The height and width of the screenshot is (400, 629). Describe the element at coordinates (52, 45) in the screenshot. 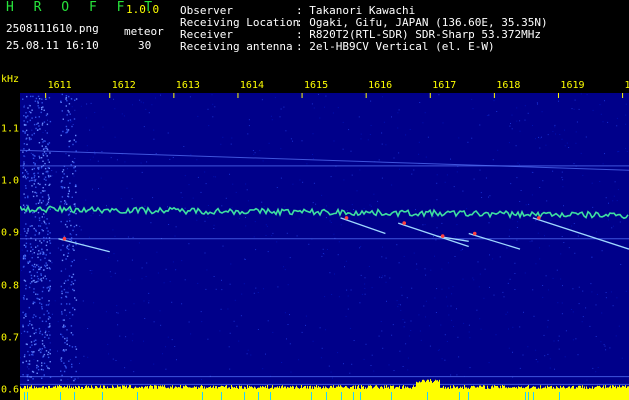

I see `datetime-label: 25.08.11 16:10` at that location.